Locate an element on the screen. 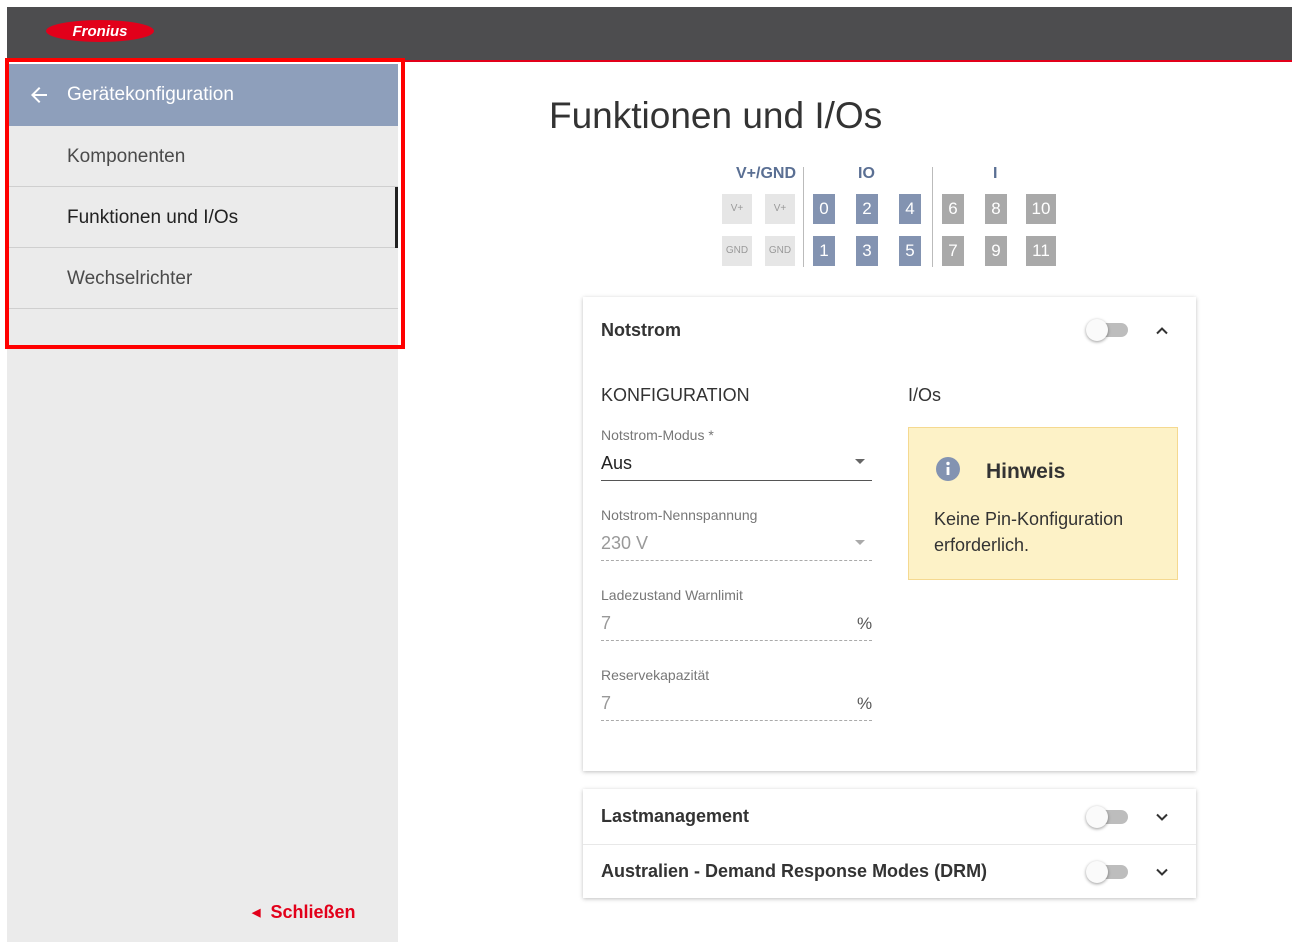  pin-io-0: 0 is located at coordinates (824, 209).